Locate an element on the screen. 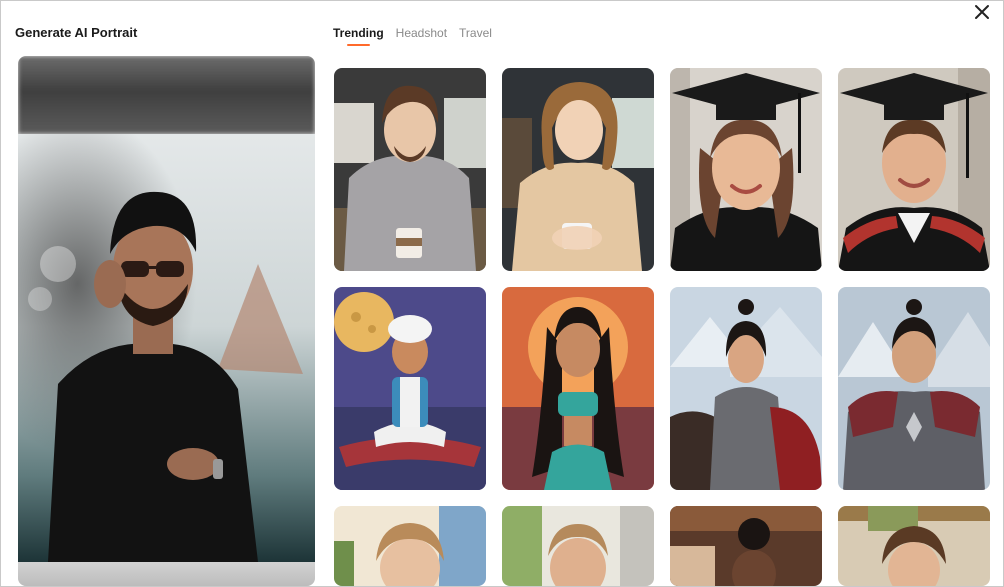 This screenshot has height=587, width=1004. template-card-woman-city is located at coordinates (410, 546).